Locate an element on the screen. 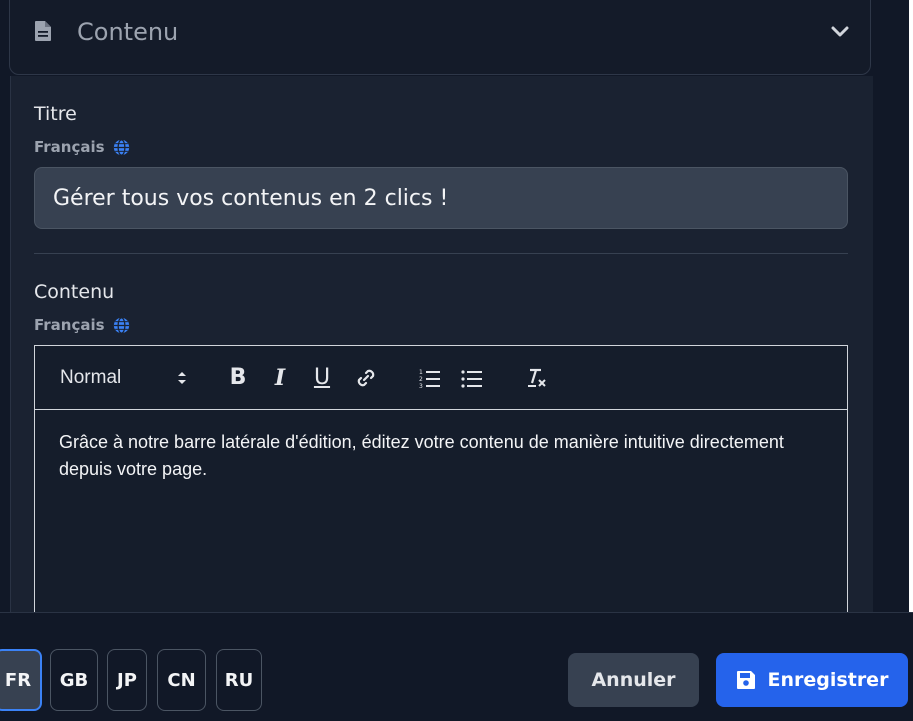 The height and width of the screenshot is (721, 913). clear-format-icon is located at coordinates (537, 377).